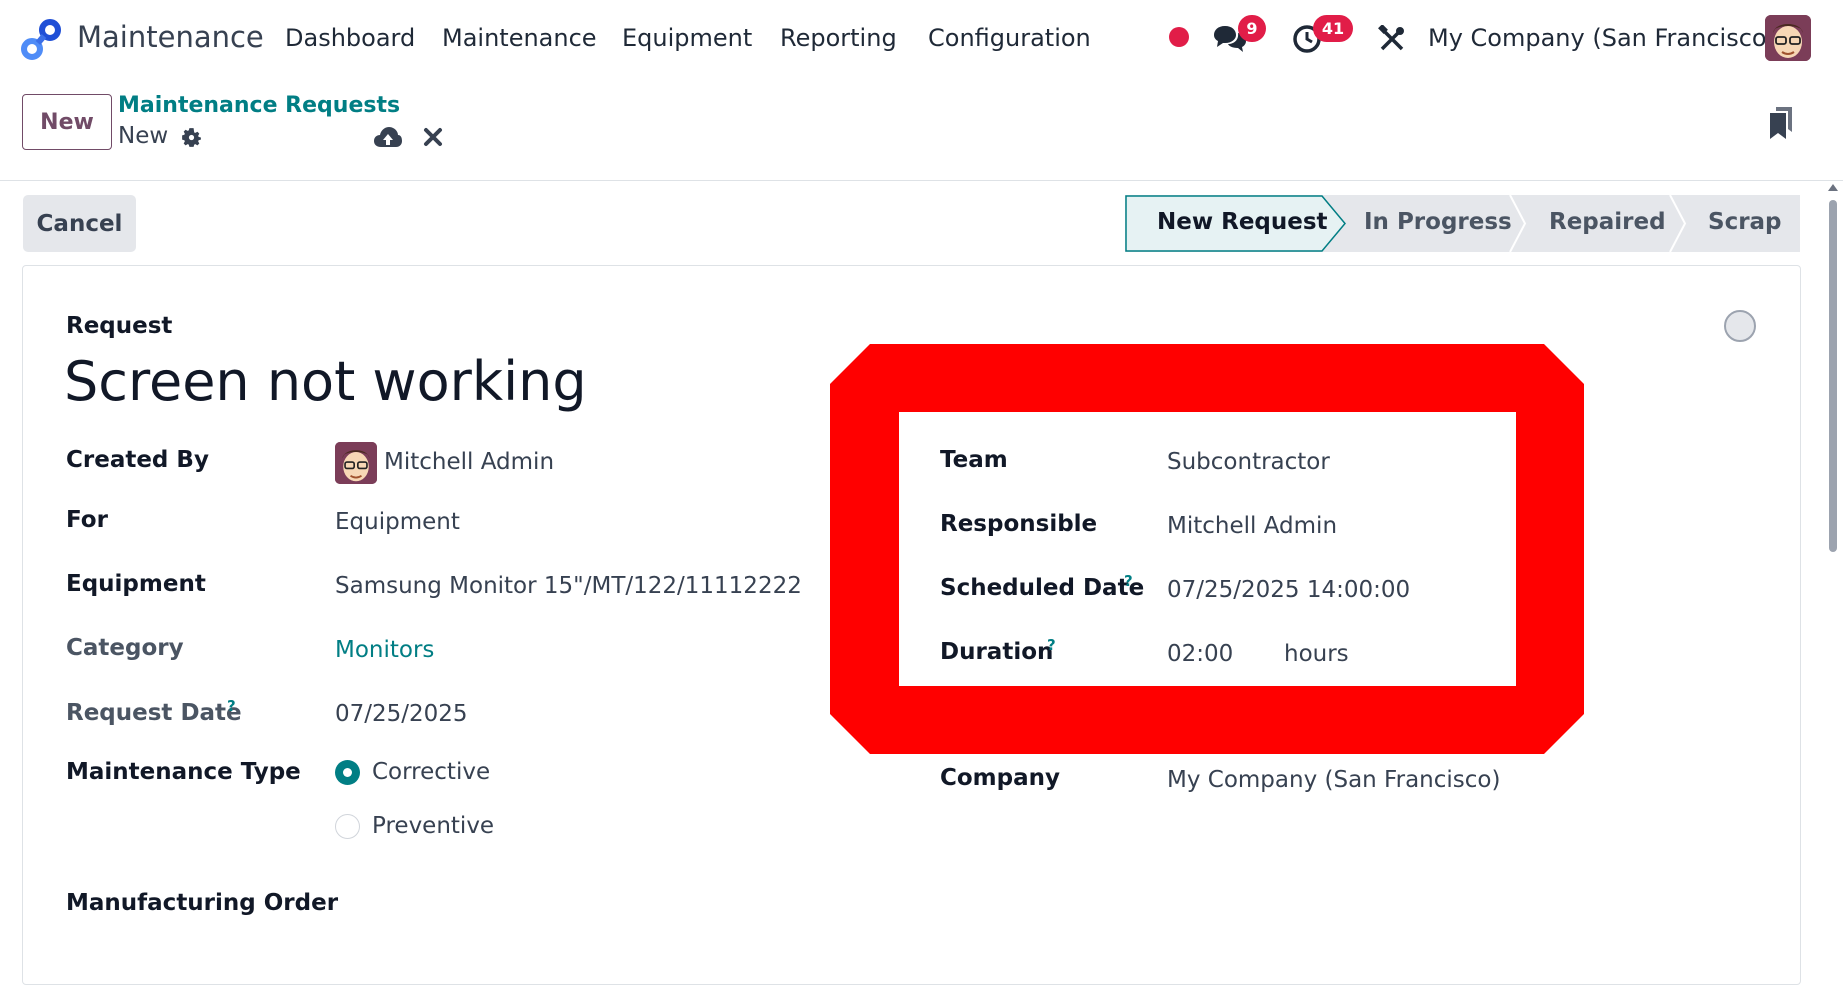  Describe the element at coordinates (183, 772) in the screenshot. I see `maintenance-type-label: Maintenance Type` at that location.